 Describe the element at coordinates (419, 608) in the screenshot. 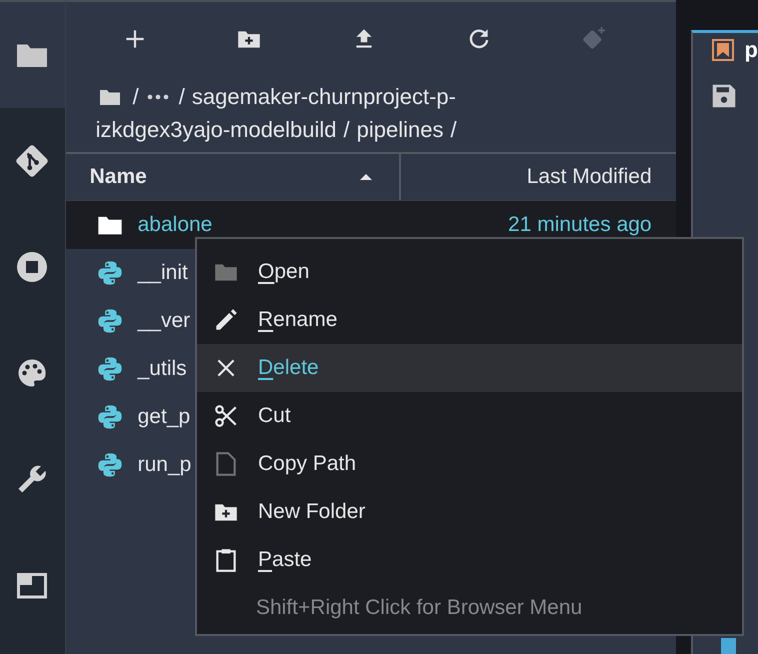

I see `menu-hint: Shift+Right Click for Browser Menu` at that location.